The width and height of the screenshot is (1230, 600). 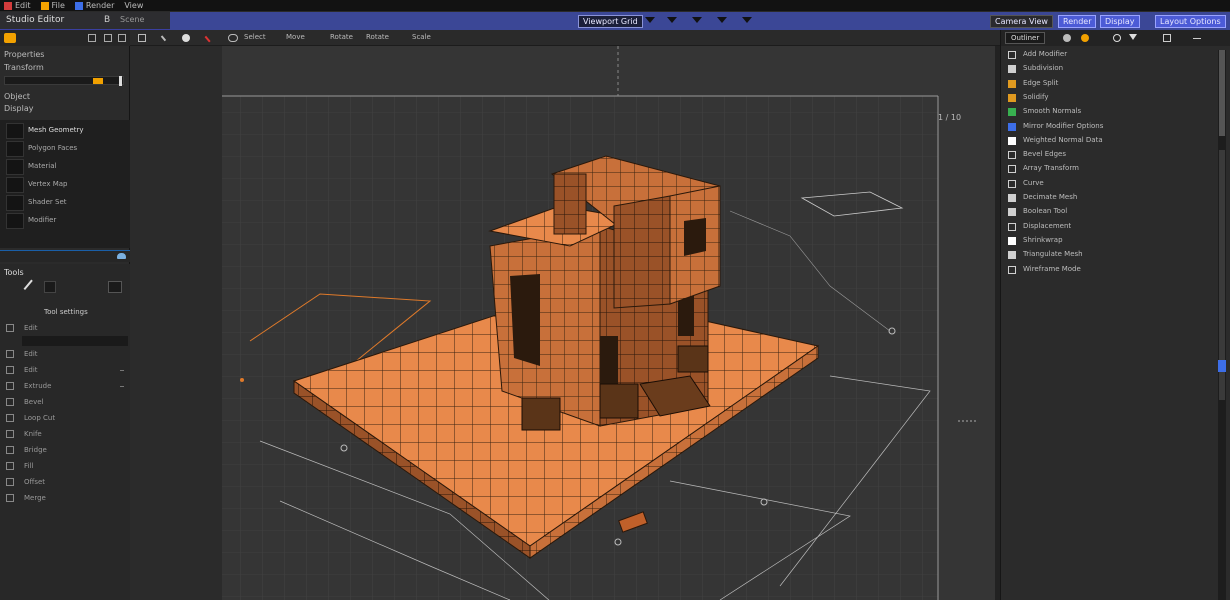 I want to click on list-item: Shader Set, so click(x=65, y=203).